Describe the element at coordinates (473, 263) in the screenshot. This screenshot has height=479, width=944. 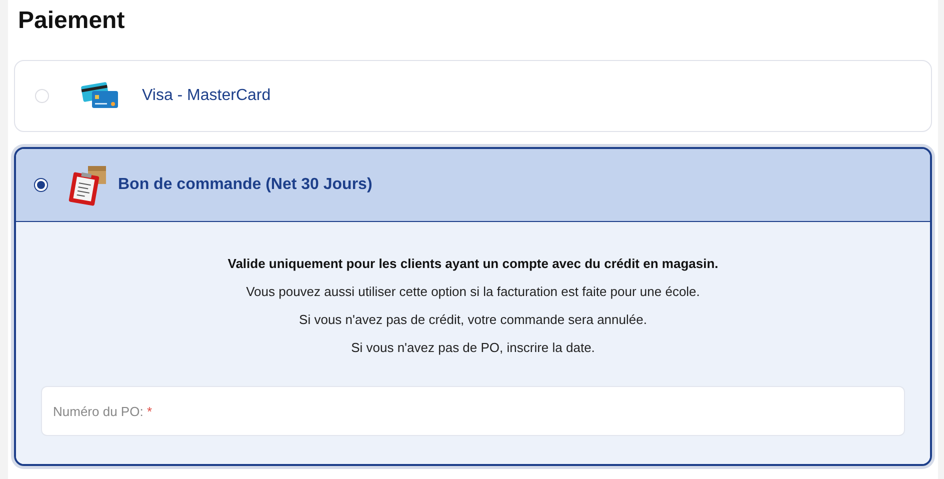
I see `info-text: Valide uniquement pour les clients ayant un compte avec du crédit en magasin.` at that location.